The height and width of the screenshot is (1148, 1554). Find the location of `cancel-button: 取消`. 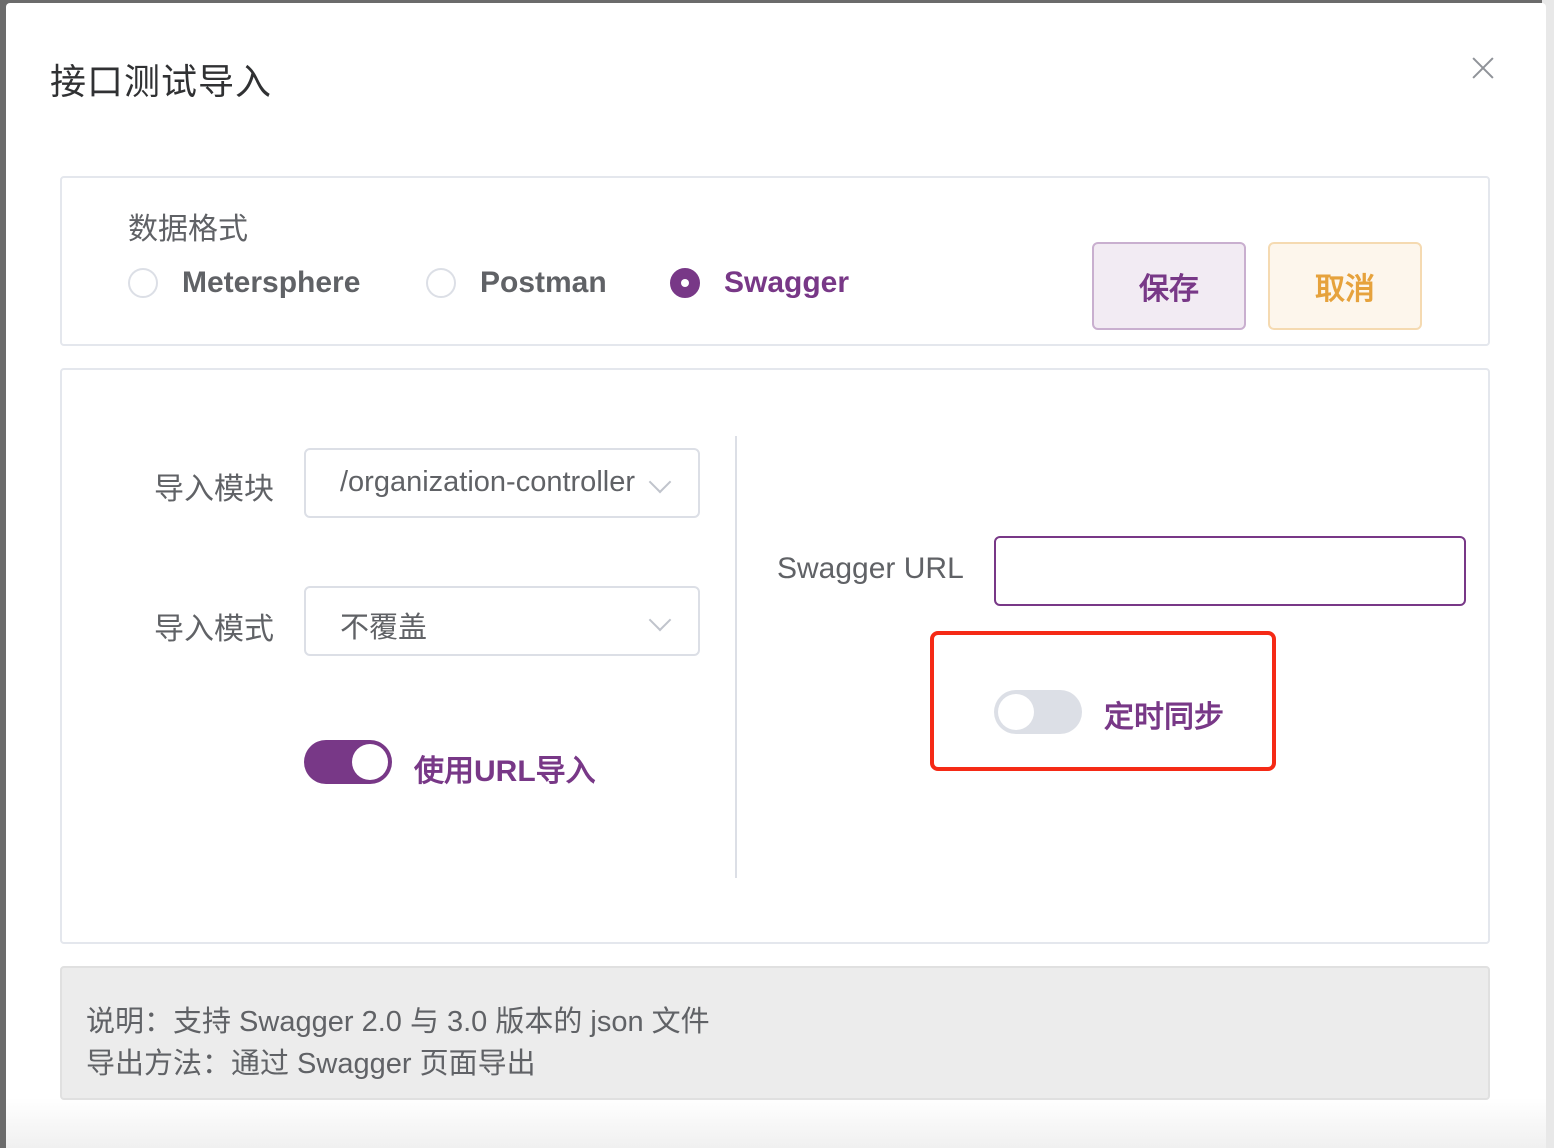

cancel-button: 取消 is located at coordinates (1345, 286).